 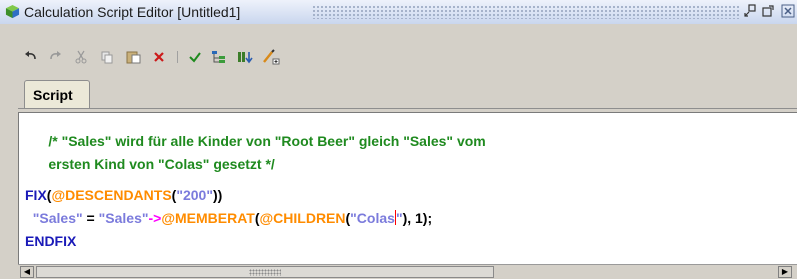 I want to click on scroll-thumb, so click(x=265, y=272).